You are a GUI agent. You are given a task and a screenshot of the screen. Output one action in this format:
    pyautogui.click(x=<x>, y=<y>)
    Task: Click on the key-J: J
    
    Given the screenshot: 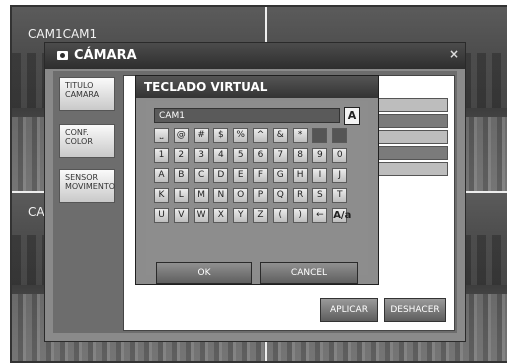 What is the action you would take?
    pyautogui.click(x=340, y=175)
    